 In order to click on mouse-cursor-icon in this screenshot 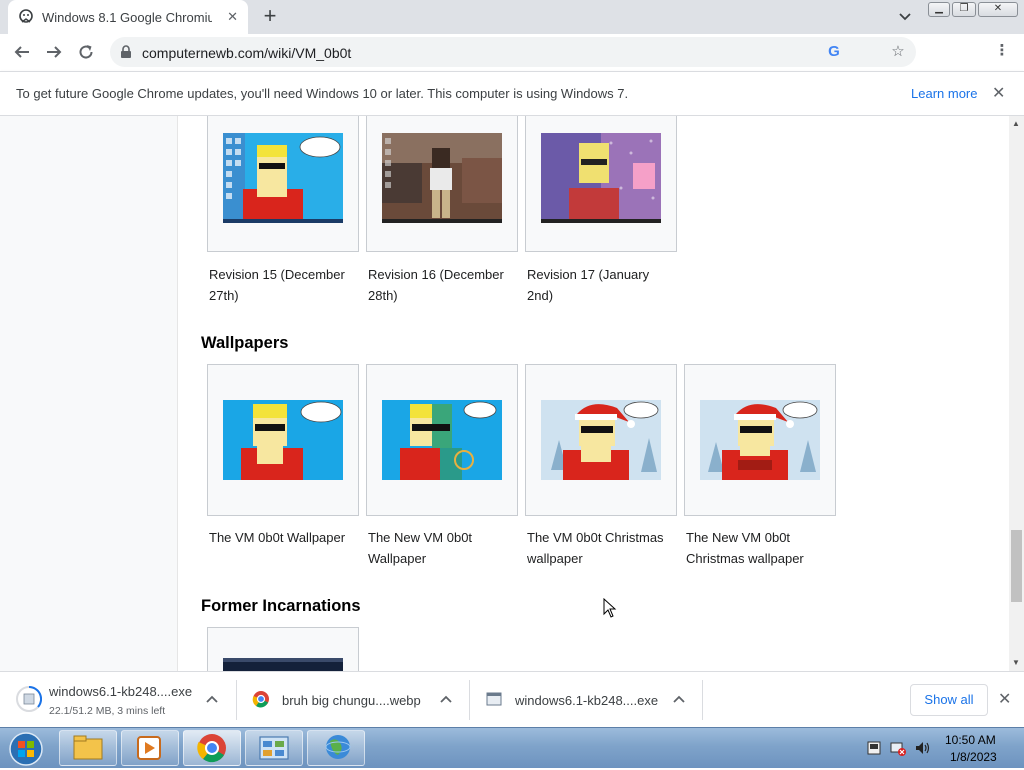, I will do `click(610, 608)`.